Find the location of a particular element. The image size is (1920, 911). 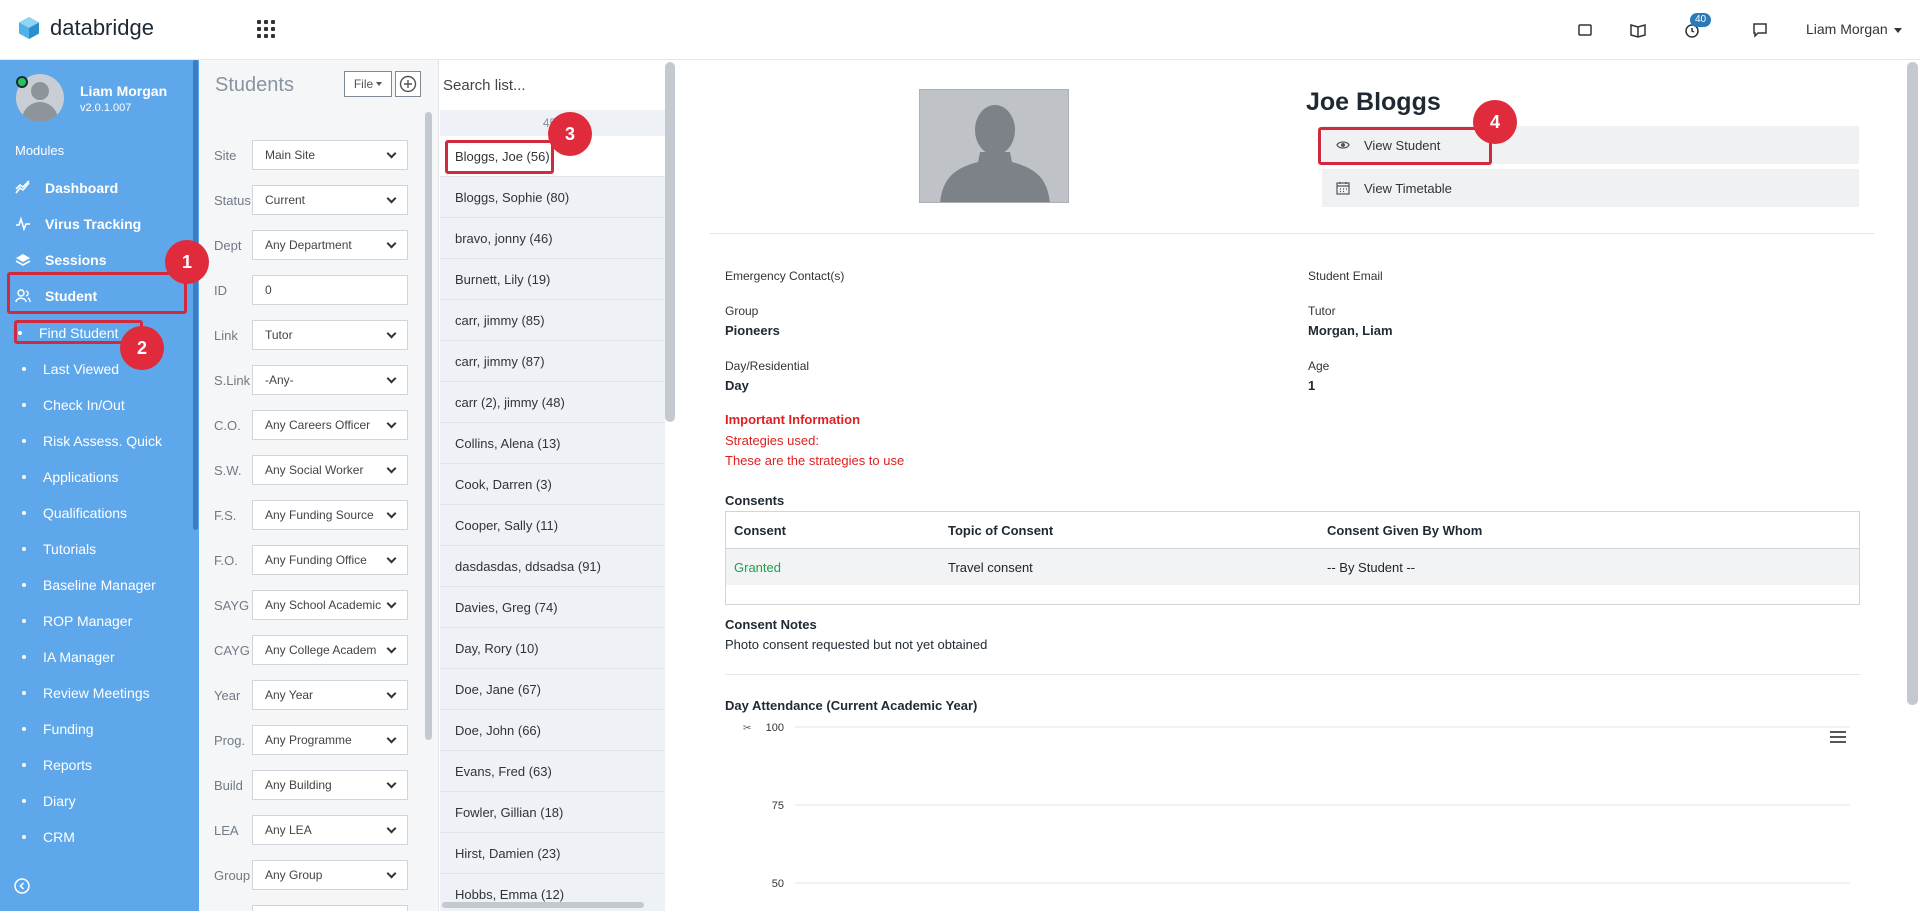

filter-select: Any Social Worker is located at coordinates (330, 470).